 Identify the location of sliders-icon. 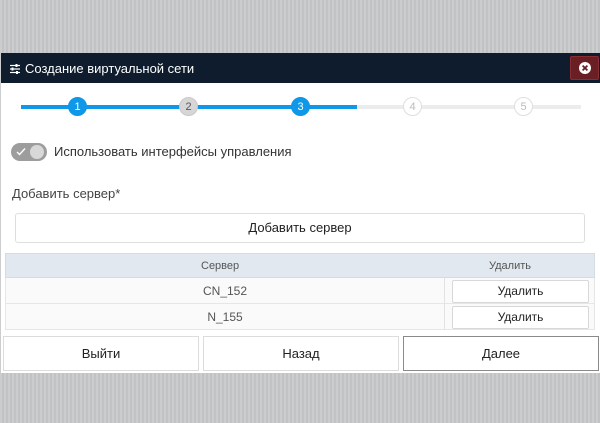
(15, 68).